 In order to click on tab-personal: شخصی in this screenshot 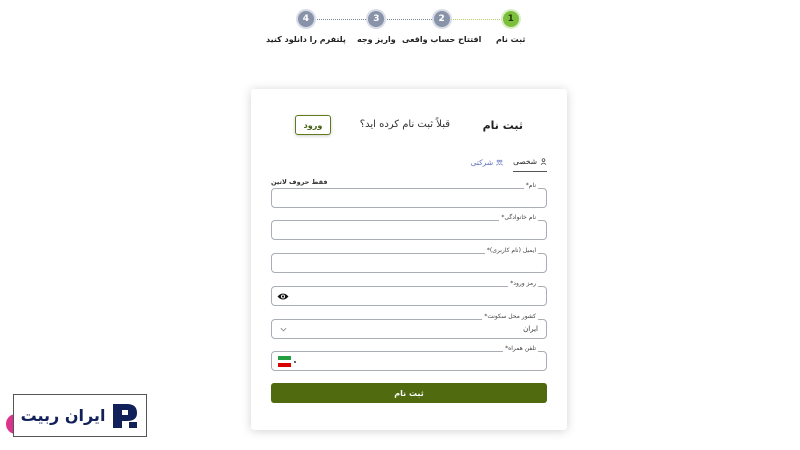, I will do `click(530, 164)`.